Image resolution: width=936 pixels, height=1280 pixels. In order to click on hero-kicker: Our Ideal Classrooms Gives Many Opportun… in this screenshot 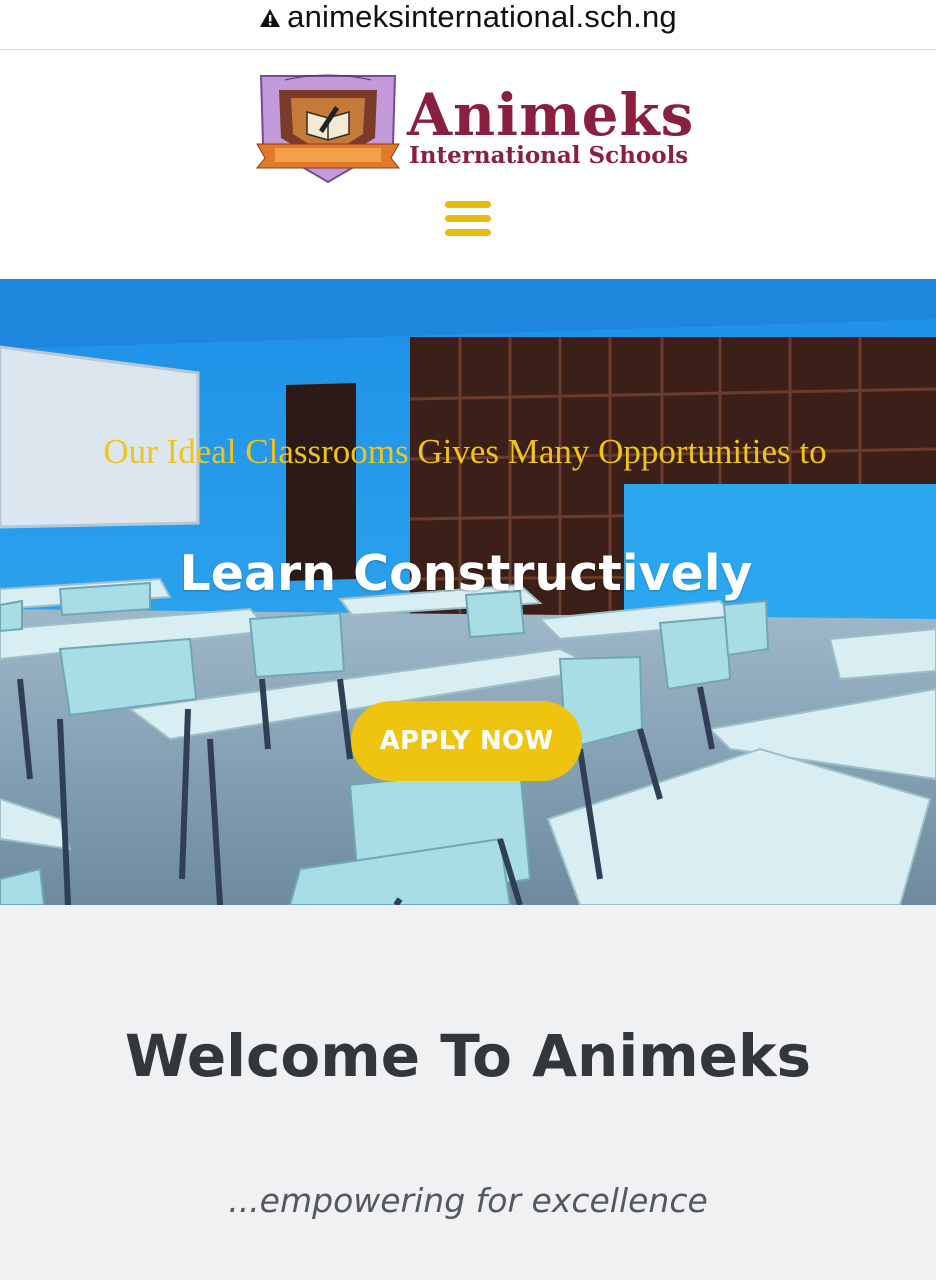, I will do `click(465, 451)`.